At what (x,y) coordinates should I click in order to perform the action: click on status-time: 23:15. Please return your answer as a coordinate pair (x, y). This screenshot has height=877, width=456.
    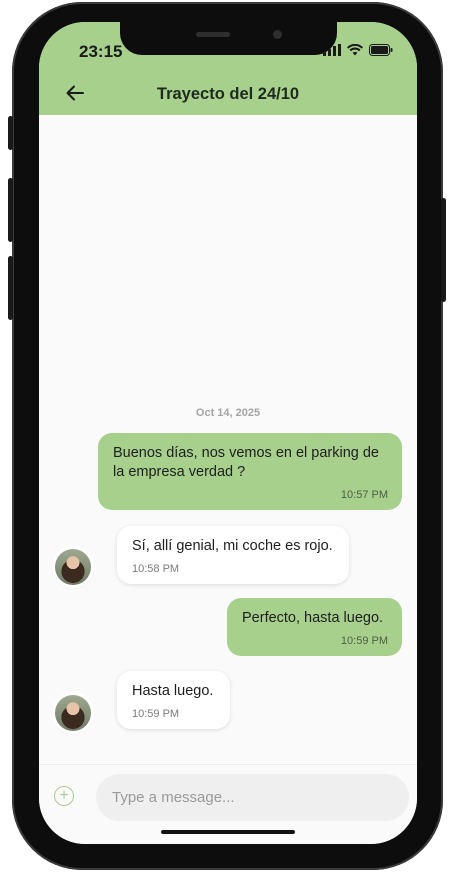
    Looking at the image, I should click on (101, 51).